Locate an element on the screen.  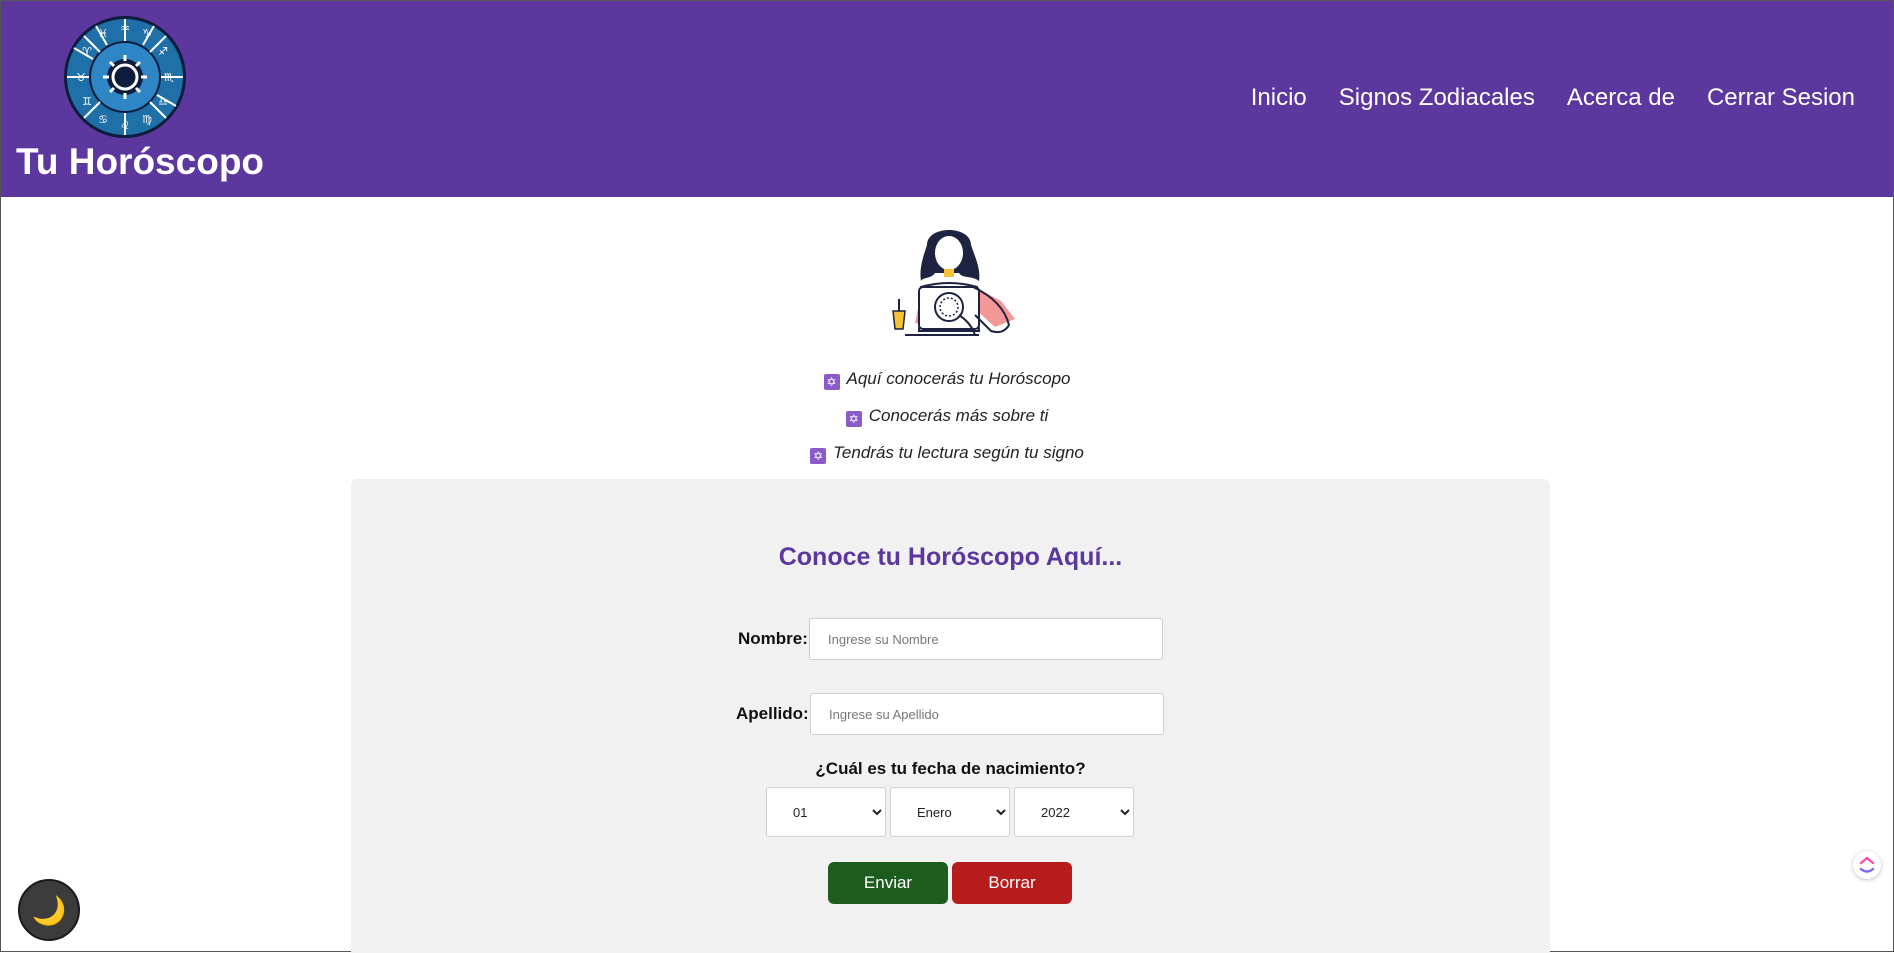
clickup-extension-icon is located at coordinates (1867, 865).